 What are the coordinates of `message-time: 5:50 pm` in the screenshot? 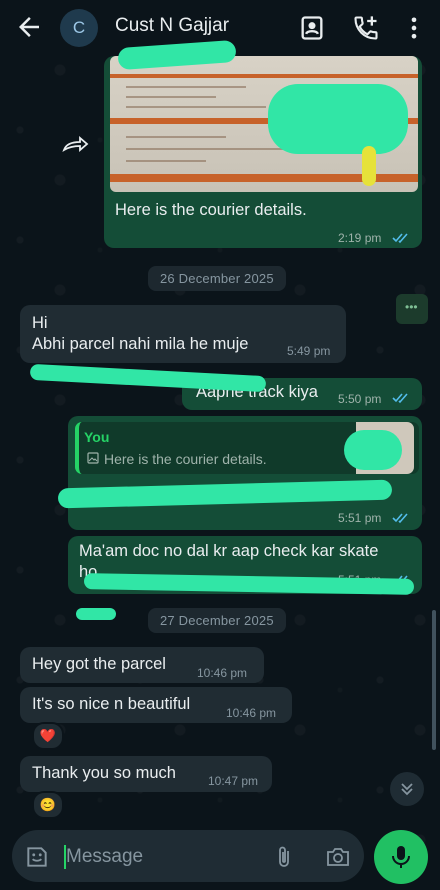 It's located at (360, 399).